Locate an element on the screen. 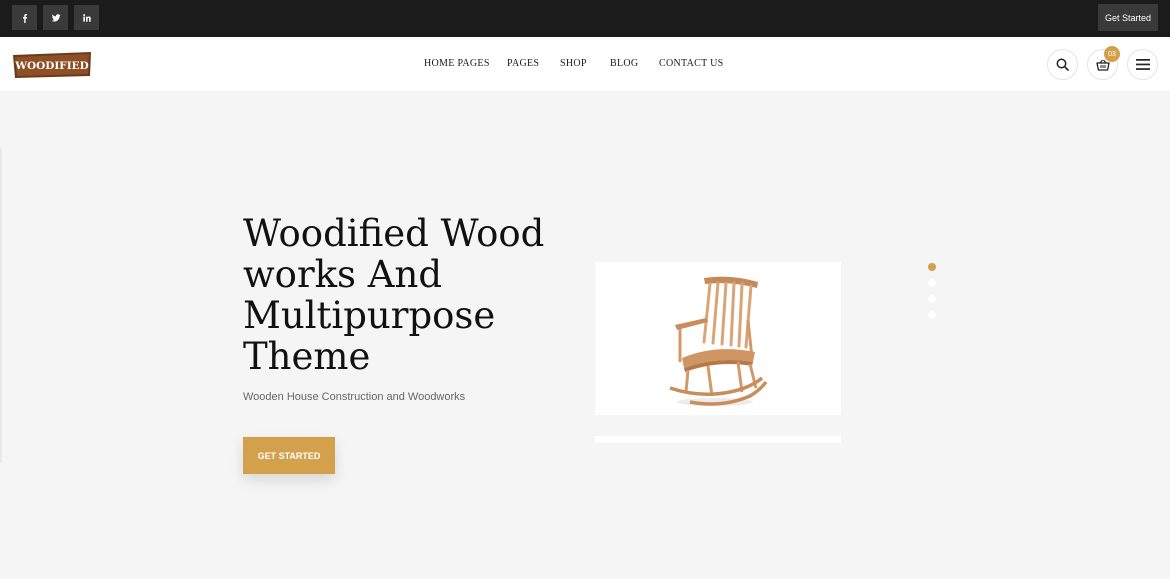 Image resolution: width=1170 pixels, height=579 pixels. linkedin-icon is located at coordinates (86, 17).